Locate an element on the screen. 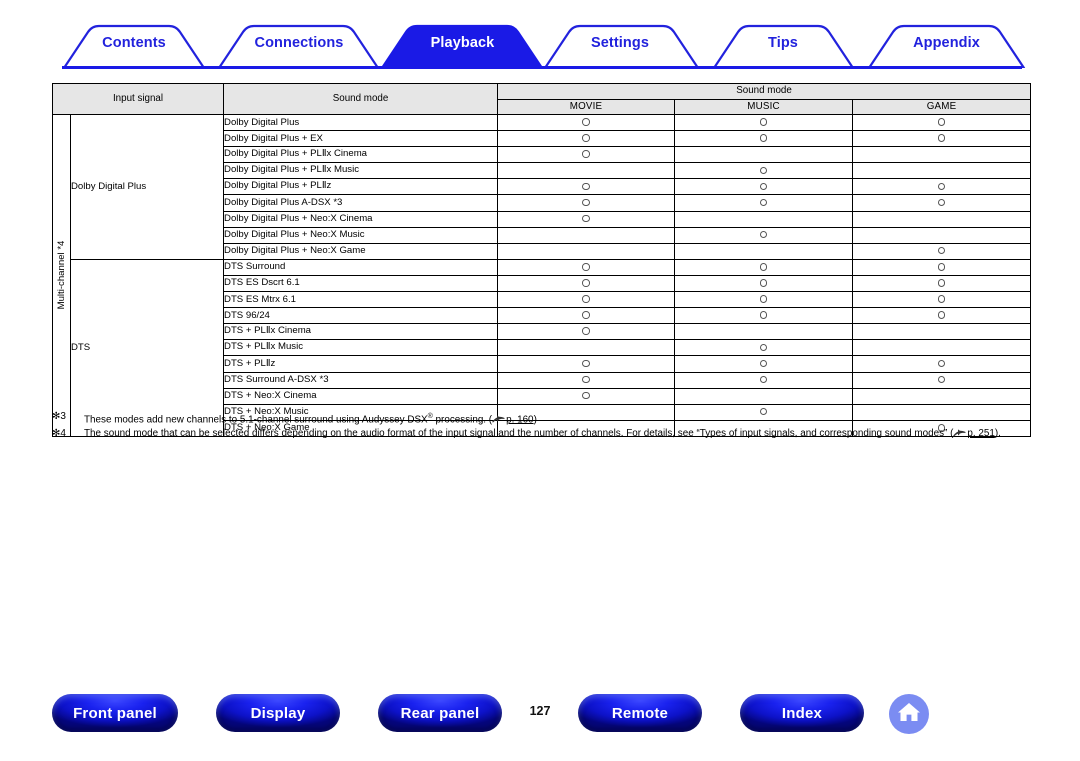 Image resolution: width=1080 pixels, height=761 pixels. tab-contents: Contents is located at coordinates (134, 43).